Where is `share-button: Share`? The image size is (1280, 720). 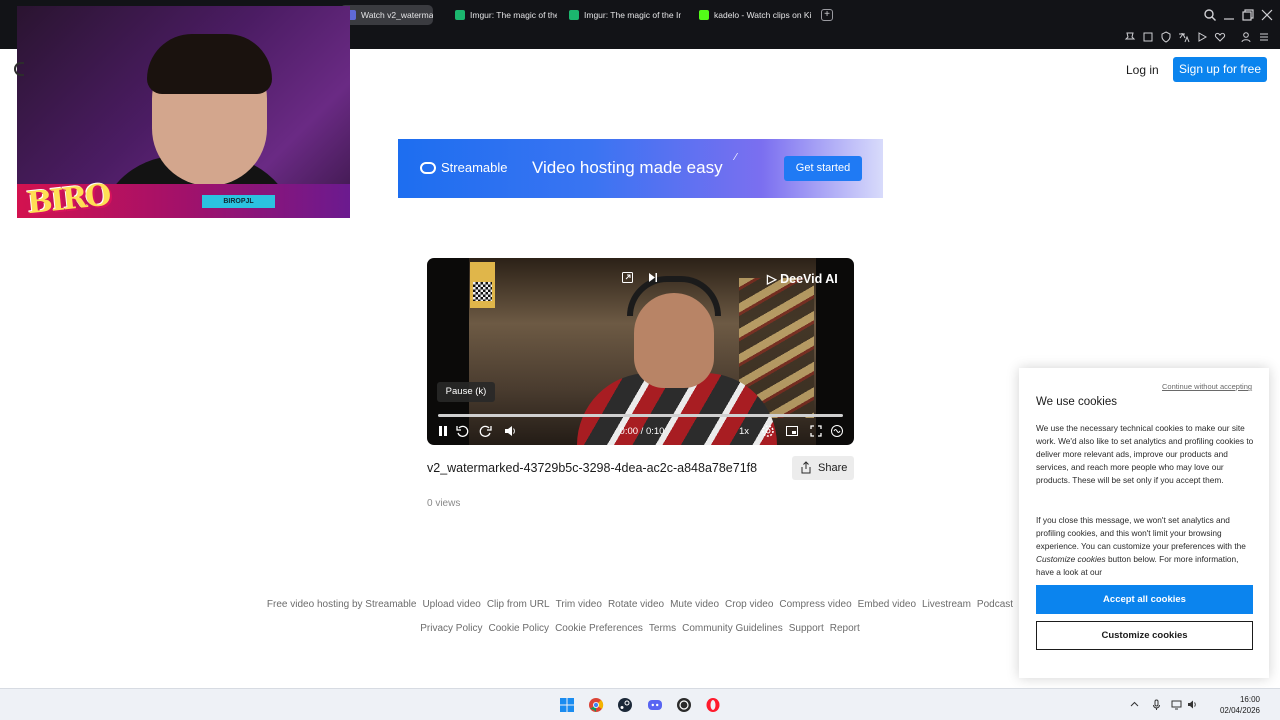 share-button: Share is located at coordinates (823, 468).